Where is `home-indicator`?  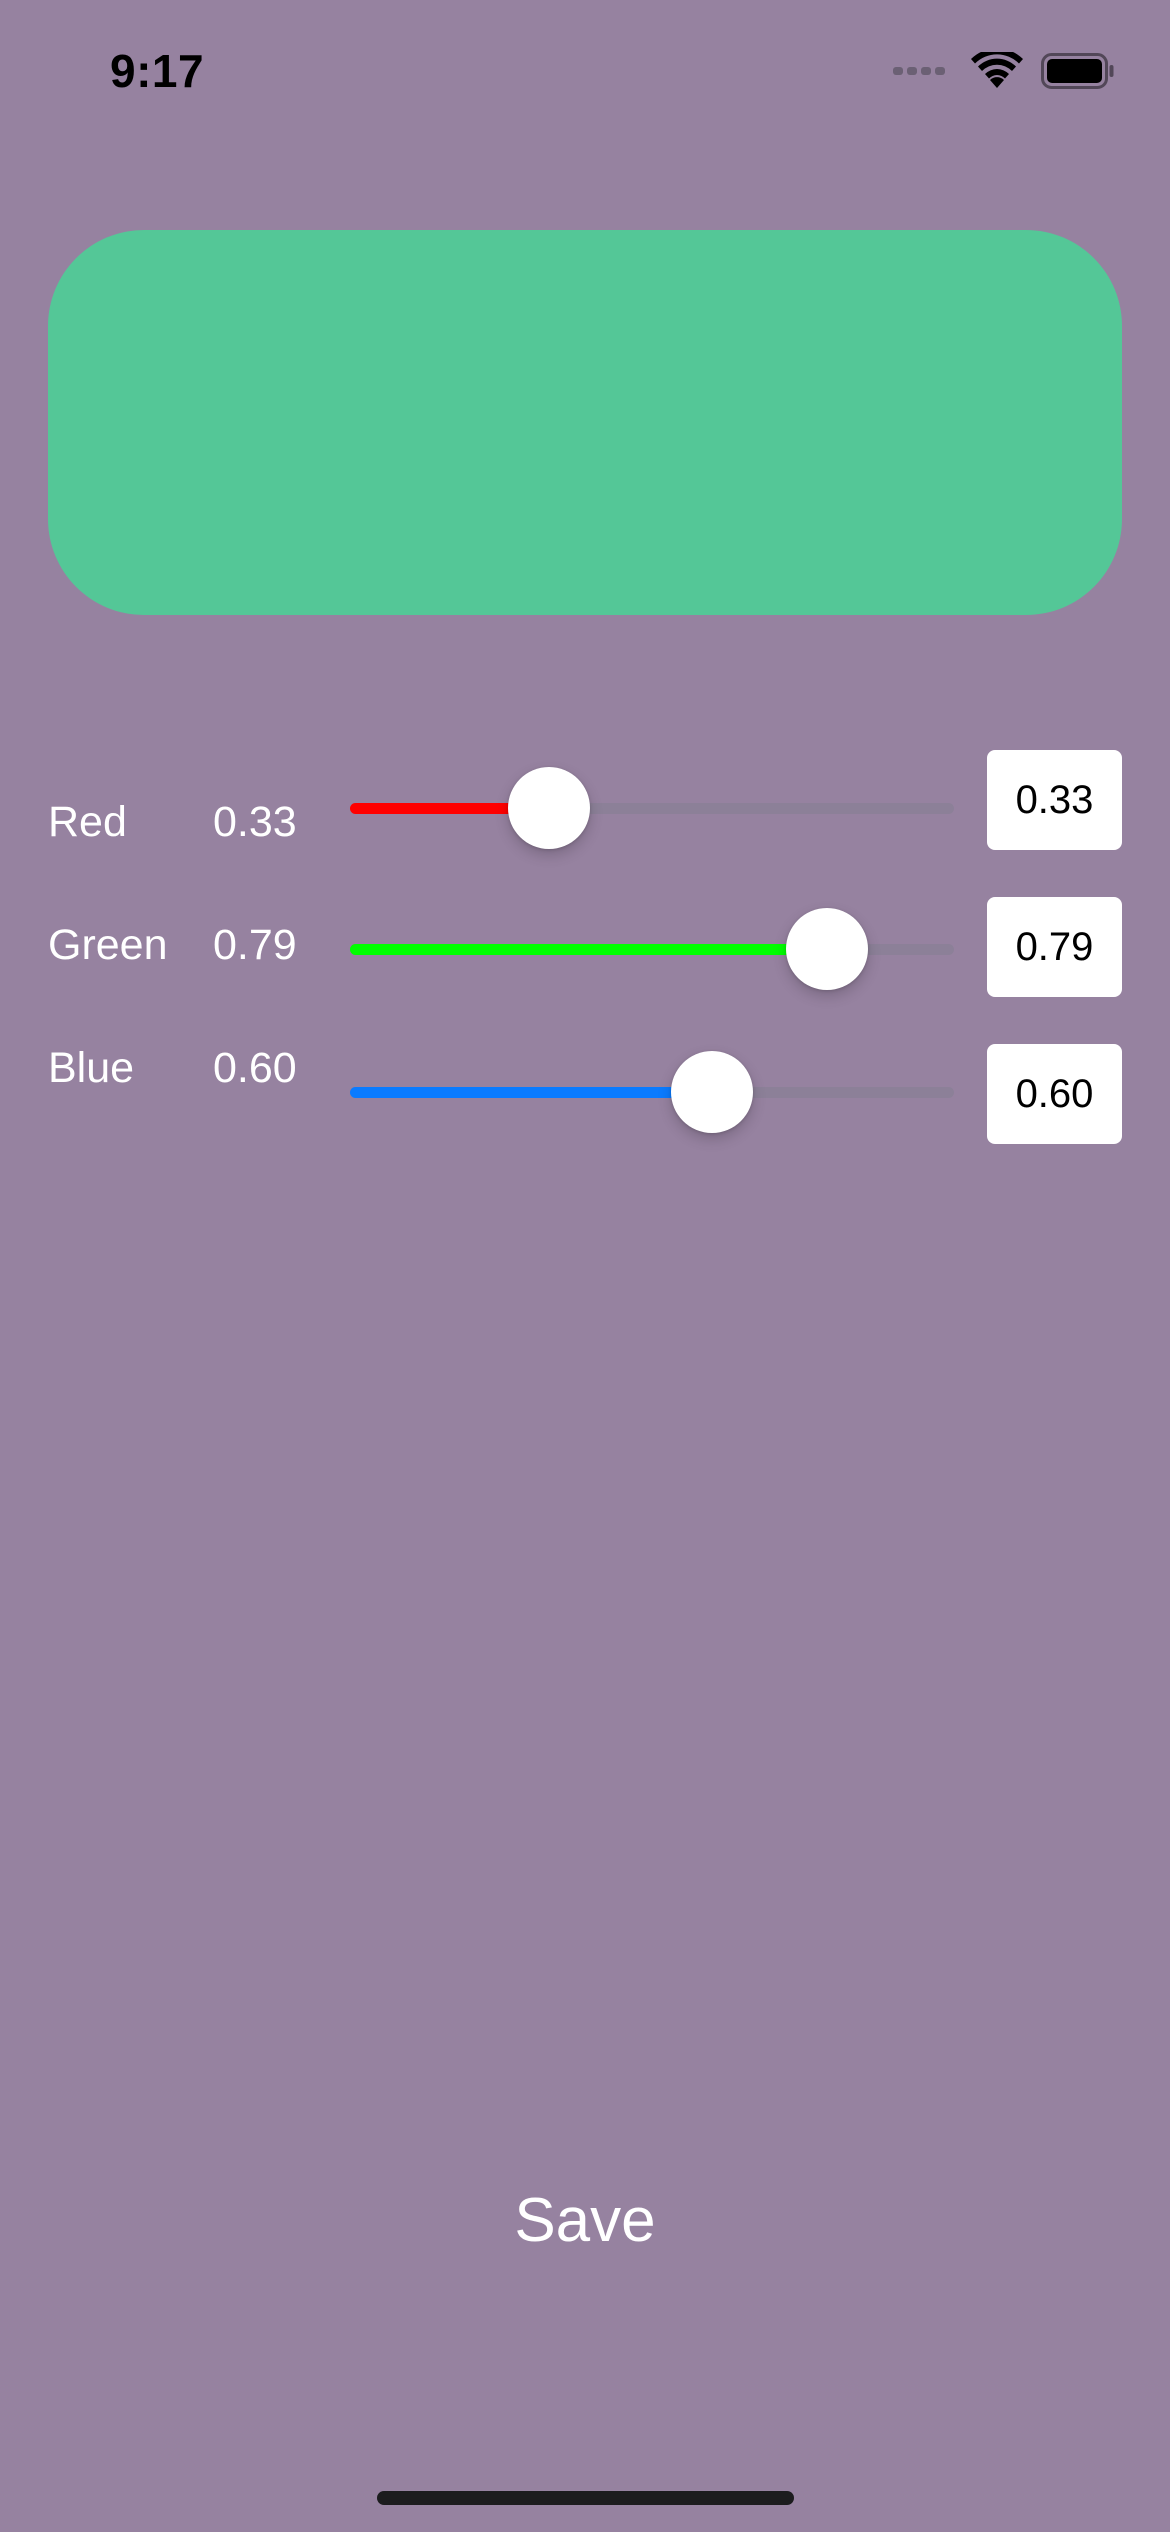 home-indicator is located at coordinates (585, 2498).